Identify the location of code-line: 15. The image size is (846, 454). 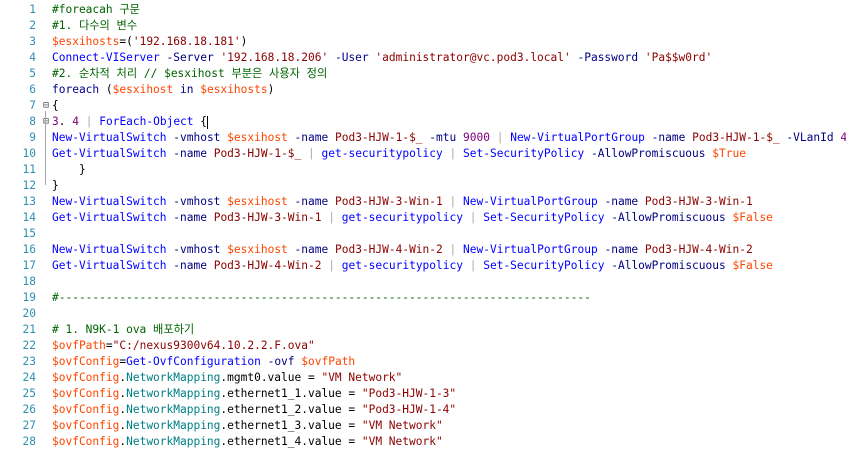
(423, 234).